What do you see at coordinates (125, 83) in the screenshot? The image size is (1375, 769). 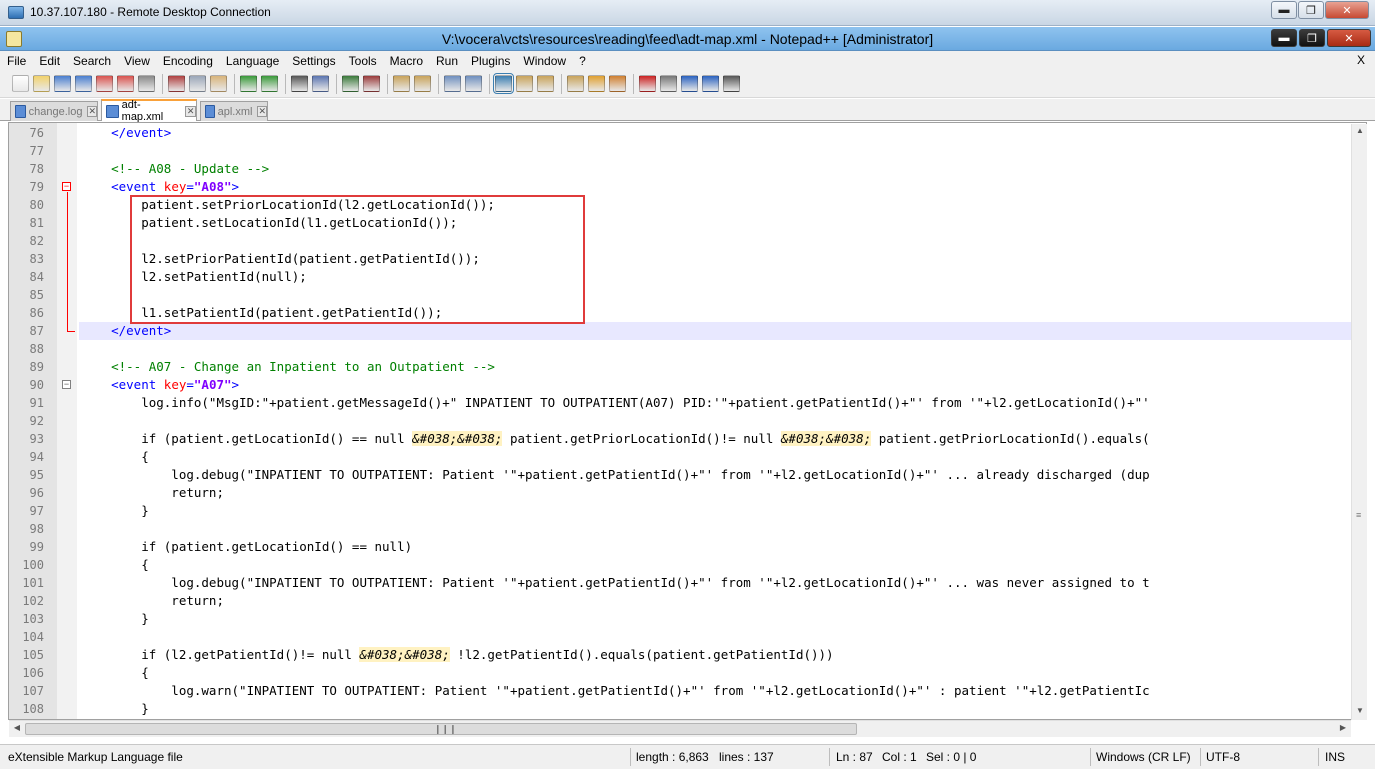 I see `close-all-icon` at bounding box center [125, 83].